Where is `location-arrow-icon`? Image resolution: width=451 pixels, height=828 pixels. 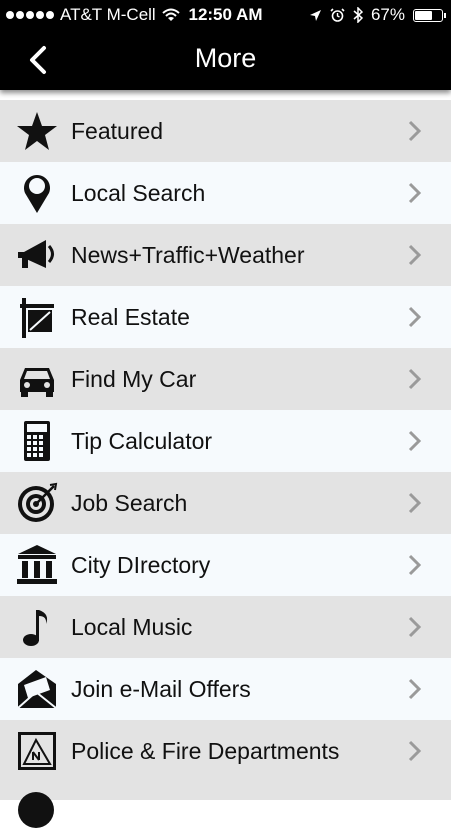 location-arrow-icon is located at coordinates (315, 15).